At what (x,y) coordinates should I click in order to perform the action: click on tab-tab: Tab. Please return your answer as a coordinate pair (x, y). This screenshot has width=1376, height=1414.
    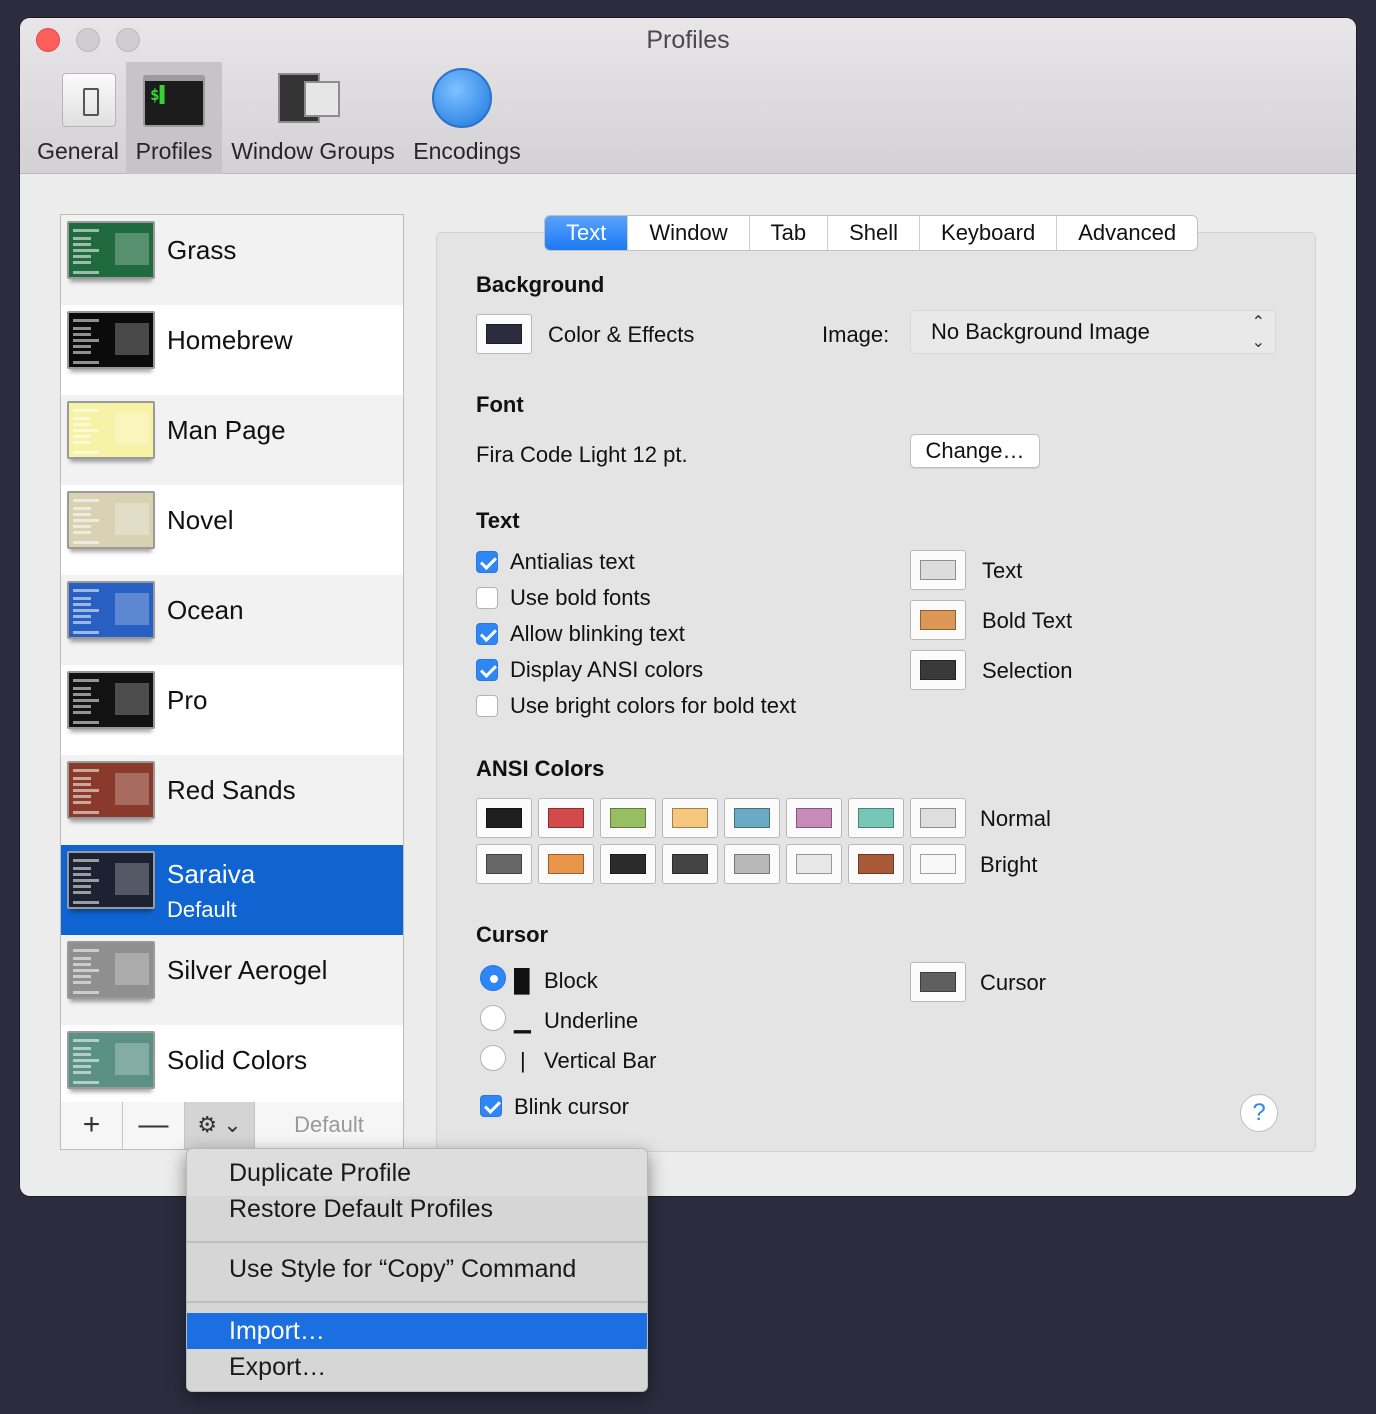
    Looking at the image, I should click on (789, 233).